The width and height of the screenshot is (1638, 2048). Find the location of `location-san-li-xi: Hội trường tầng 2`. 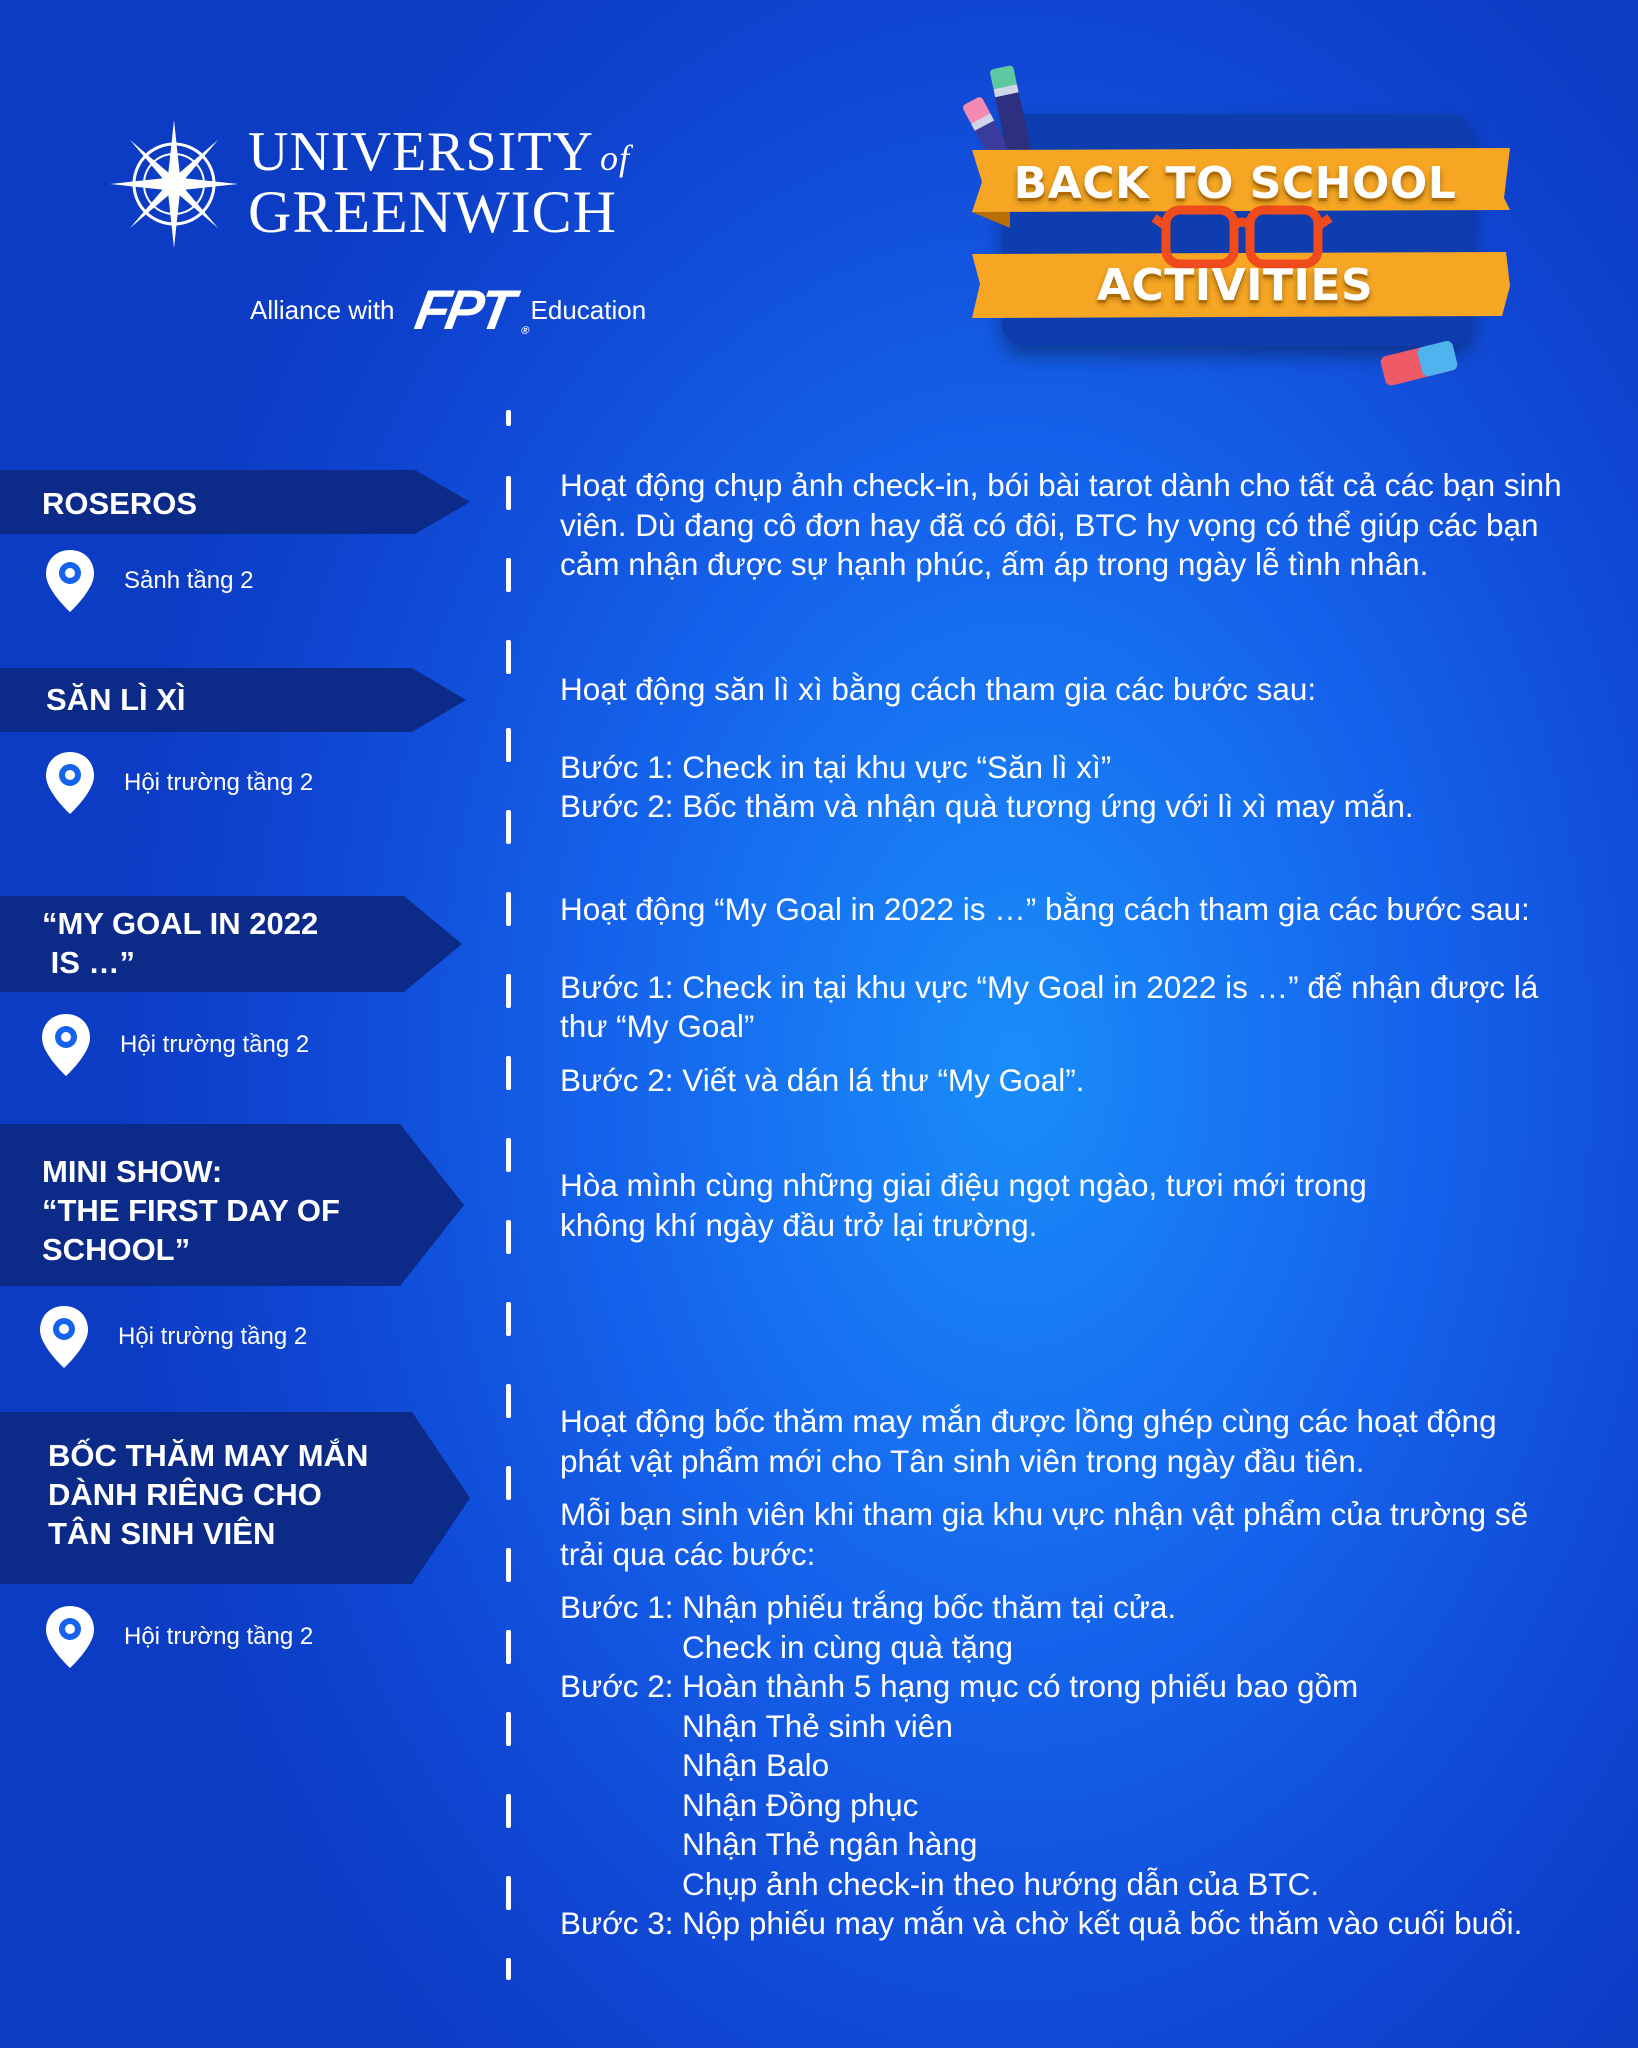

location-san-li-xi: Hội trường tầng 2 is located at coordinates (178, 783).